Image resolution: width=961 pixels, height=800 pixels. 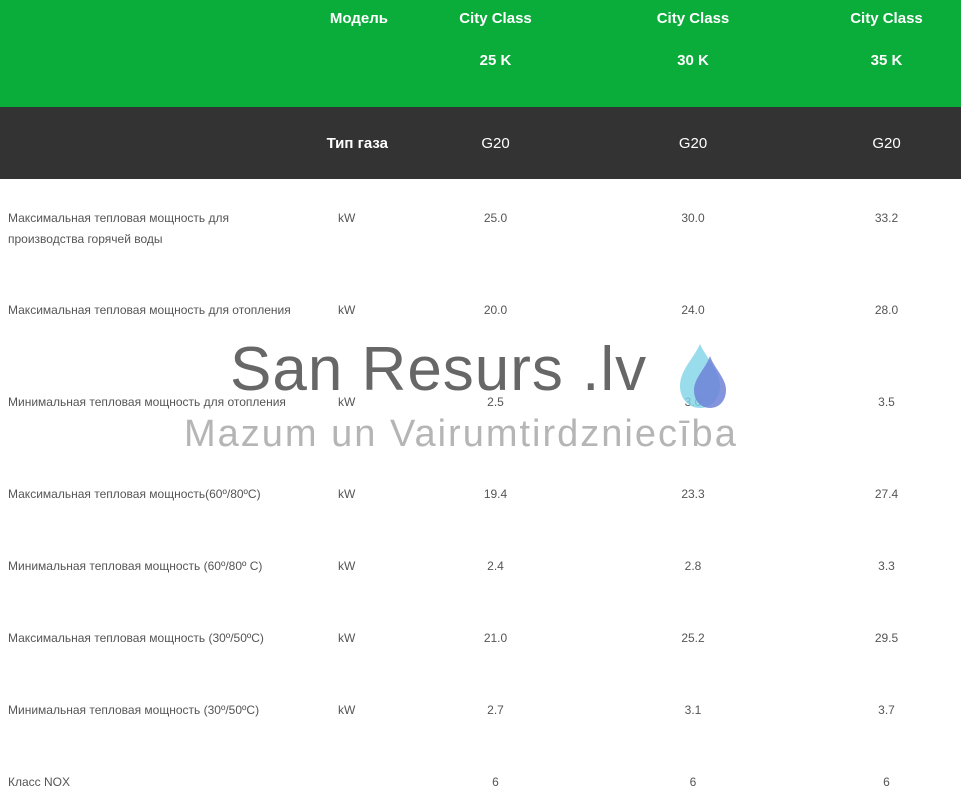 I want to click on row-value: 21.0, so click(x=495, y=638).